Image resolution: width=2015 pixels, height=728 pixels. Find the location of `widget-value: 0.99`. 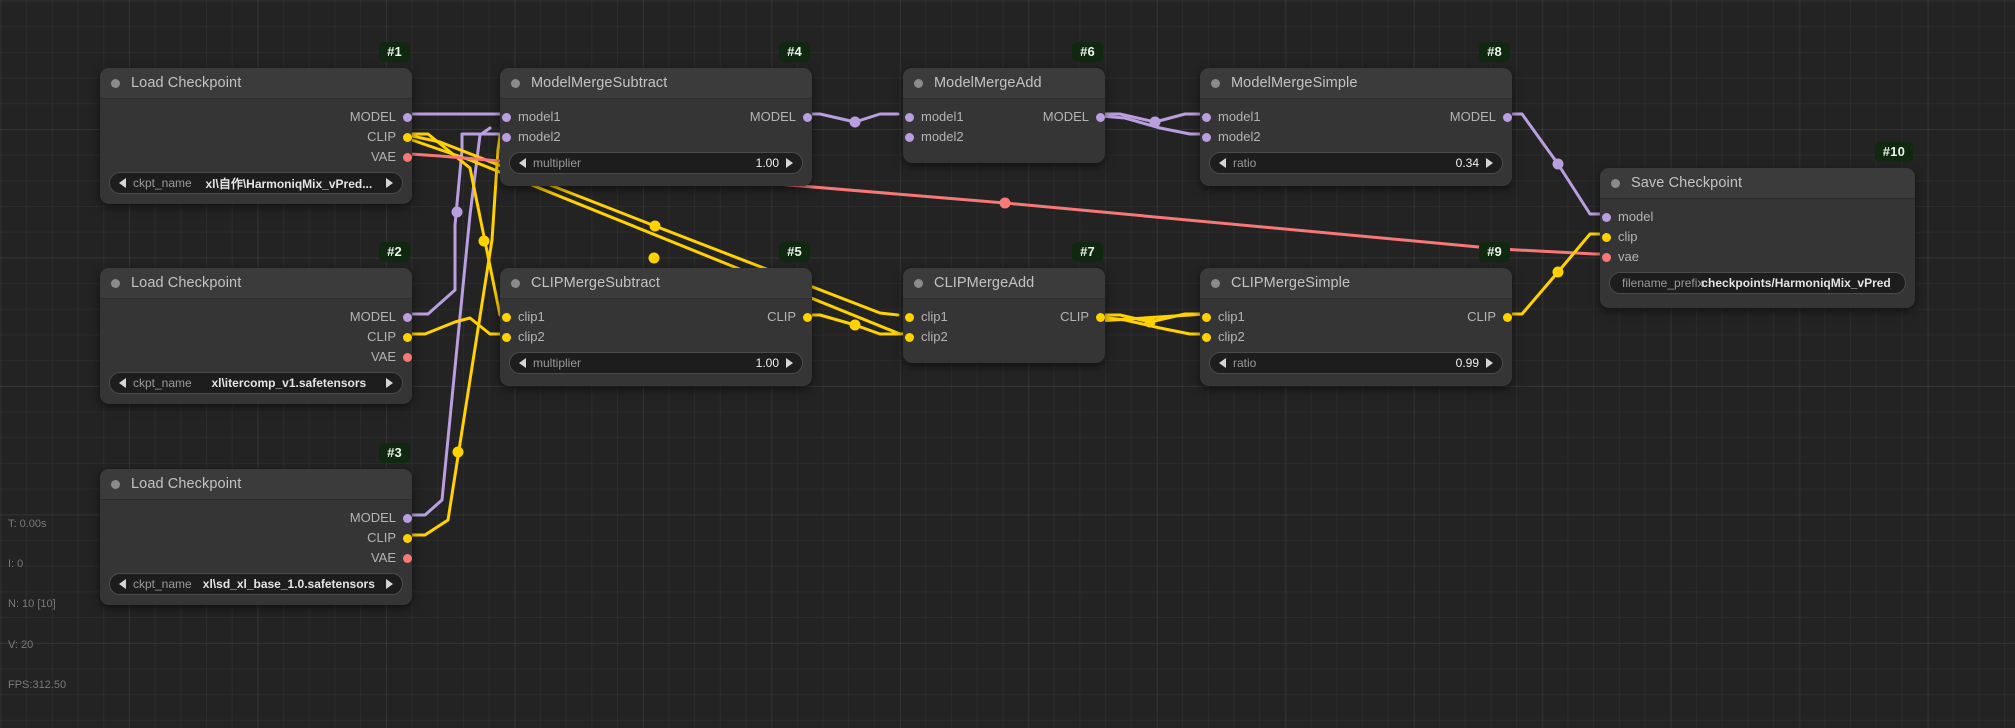

widget-value: 0.99 is located at coordinates (1467, 363).